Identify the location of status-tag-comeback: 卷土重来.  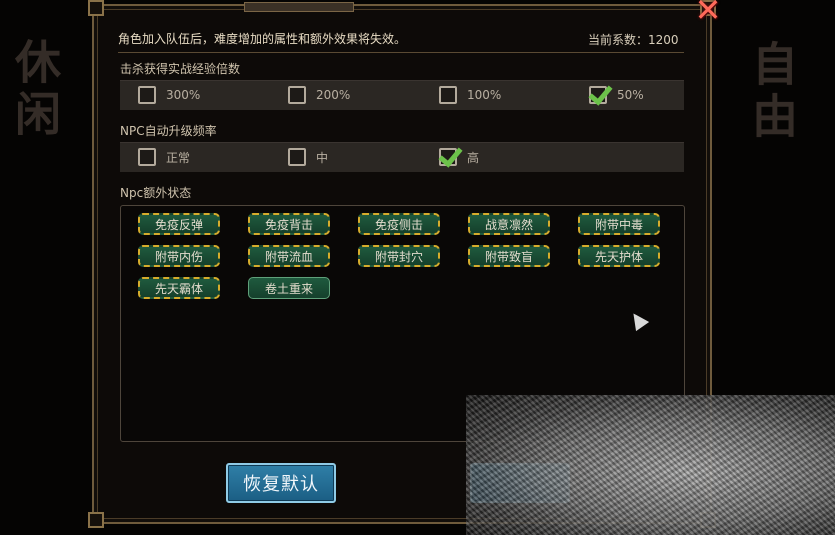
(289, 288).